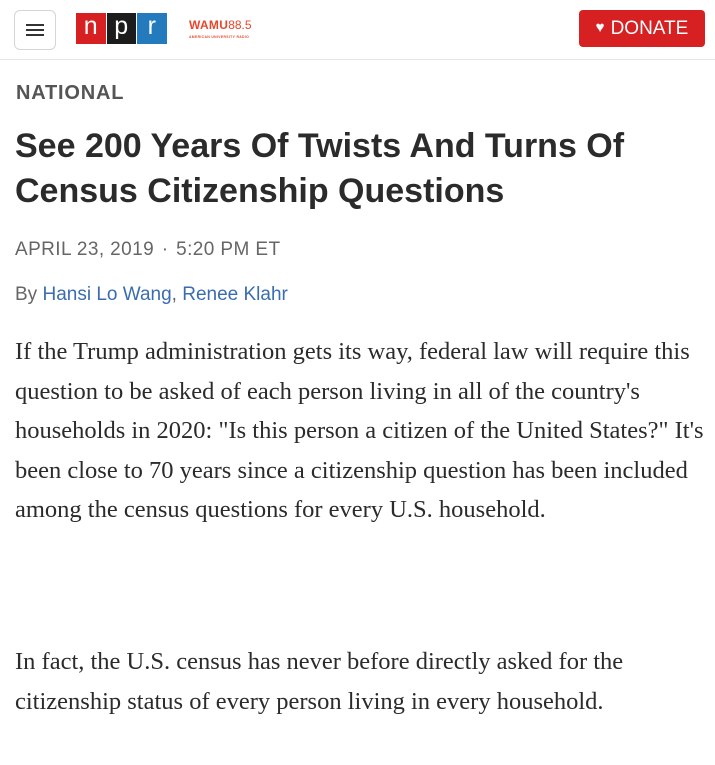  What do you see at coordinates (106, 294) in the screenshot?
I see `author-link-hansi-lo-wang: Hansi Lo Wang` at bounding box center [106, 294].